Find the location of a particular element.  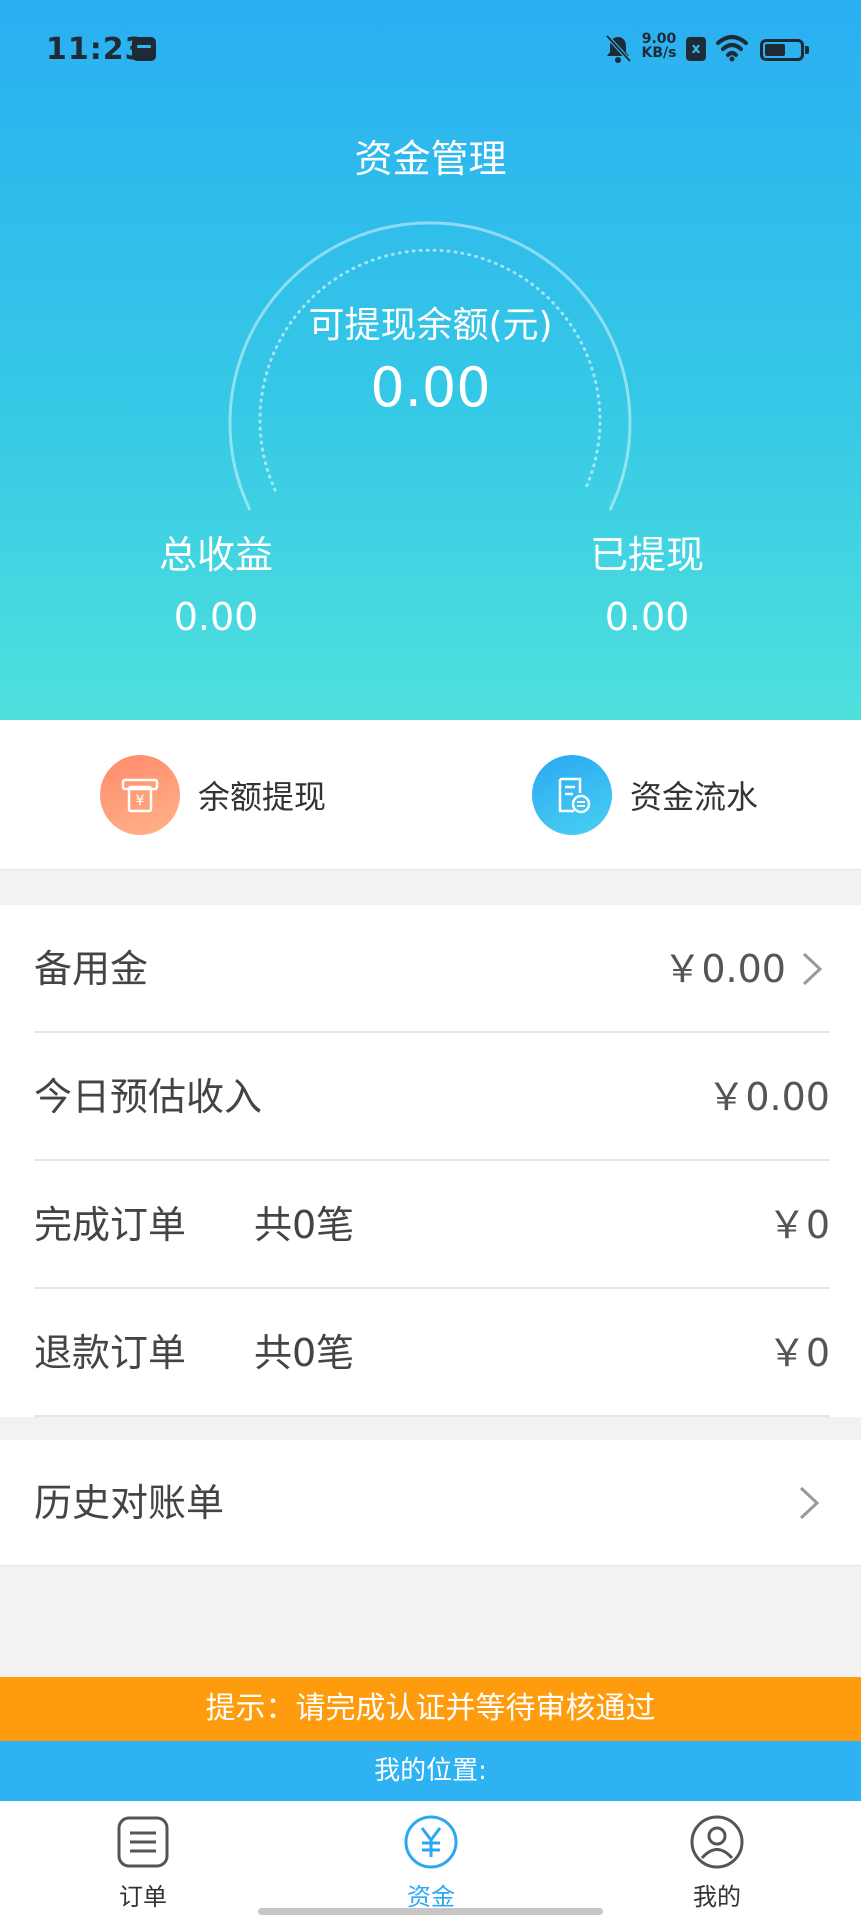

today-income-row: 今日预估收入 ￥0.00 is located at coordinates (432, 1097).